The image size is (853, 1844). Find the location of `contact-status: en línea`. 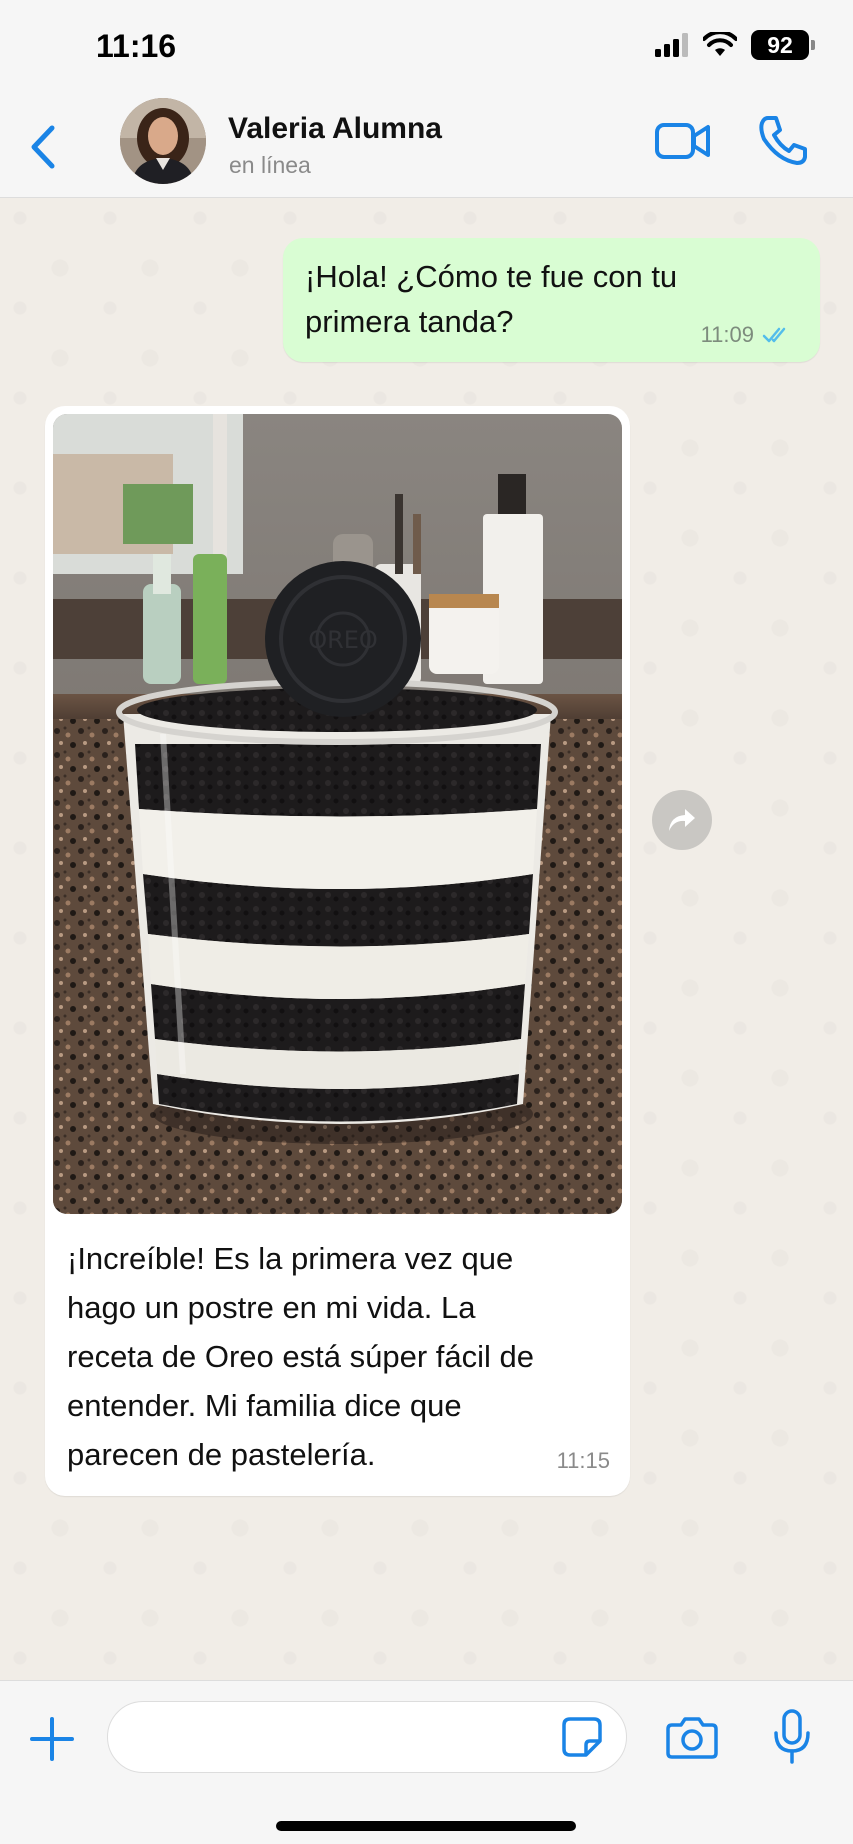

contact-status: en línea is located at coordinates (270, 165).